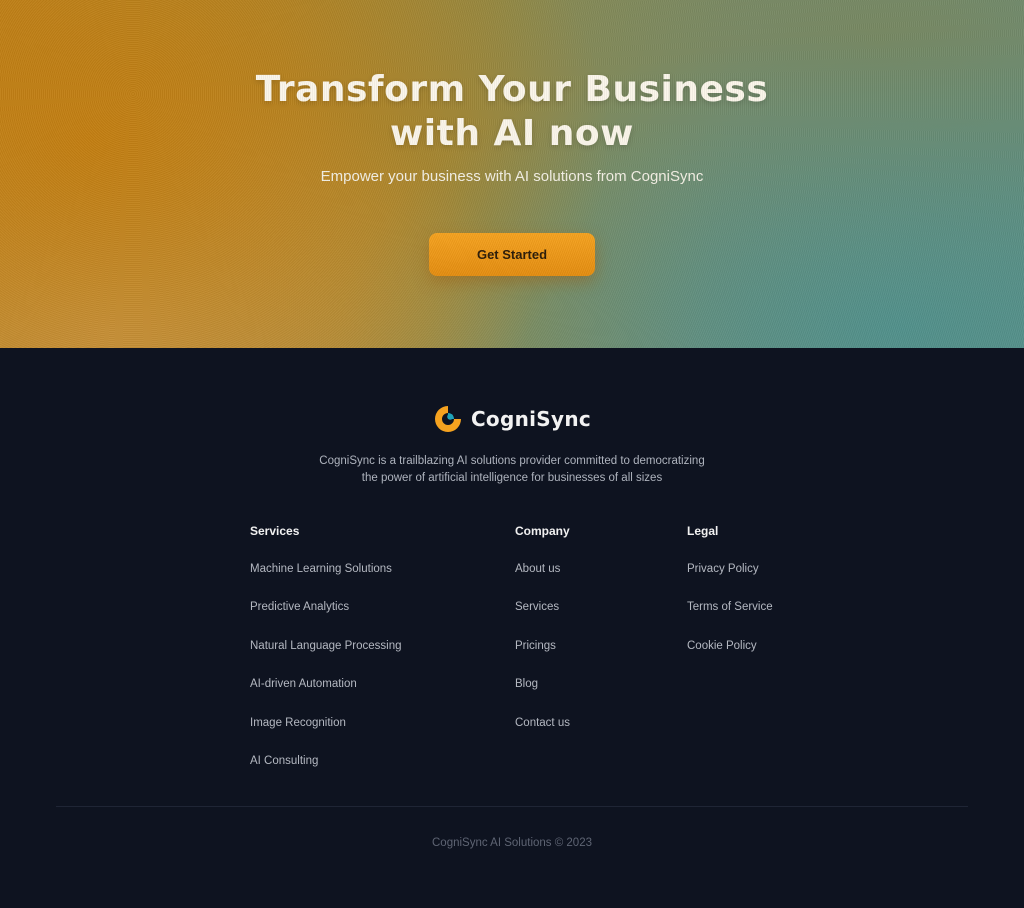  I want to click on footer-link-ai-consulting: AI Consulting, so click(326, 773).